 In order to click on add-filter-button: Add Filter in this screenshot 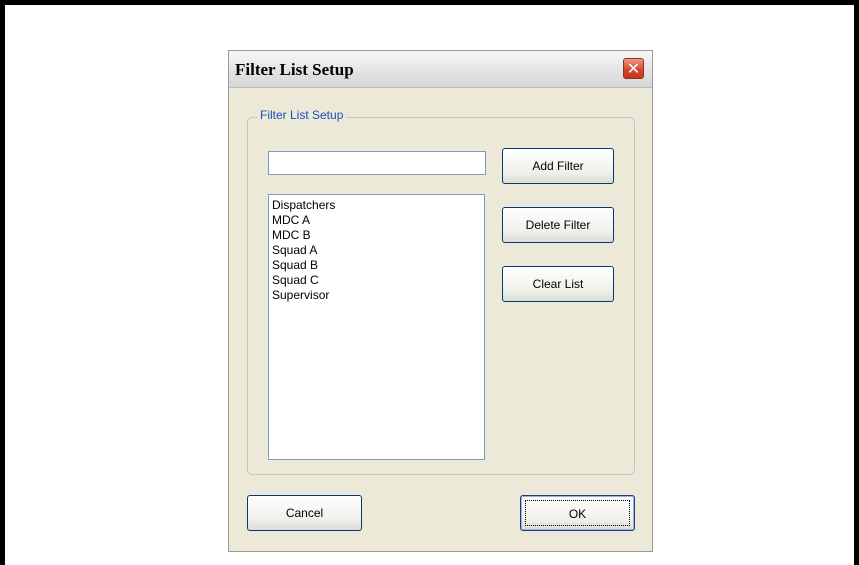, I will do `click(558, 166)`.